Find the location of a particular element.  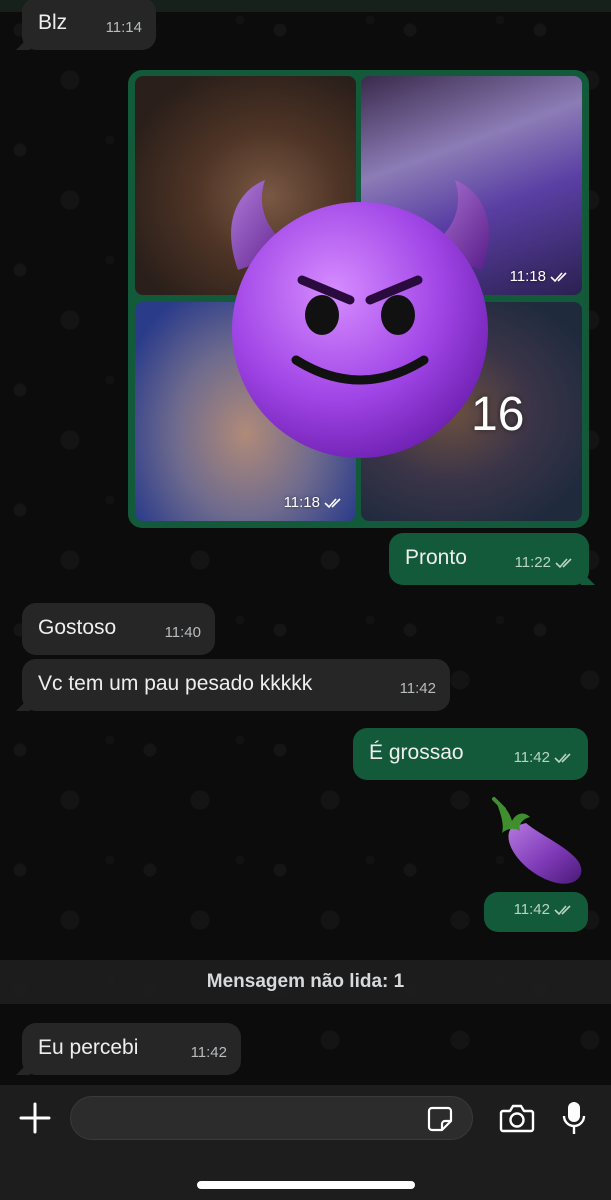

message-meta: 11:14 is located at coordinates (124, 28).